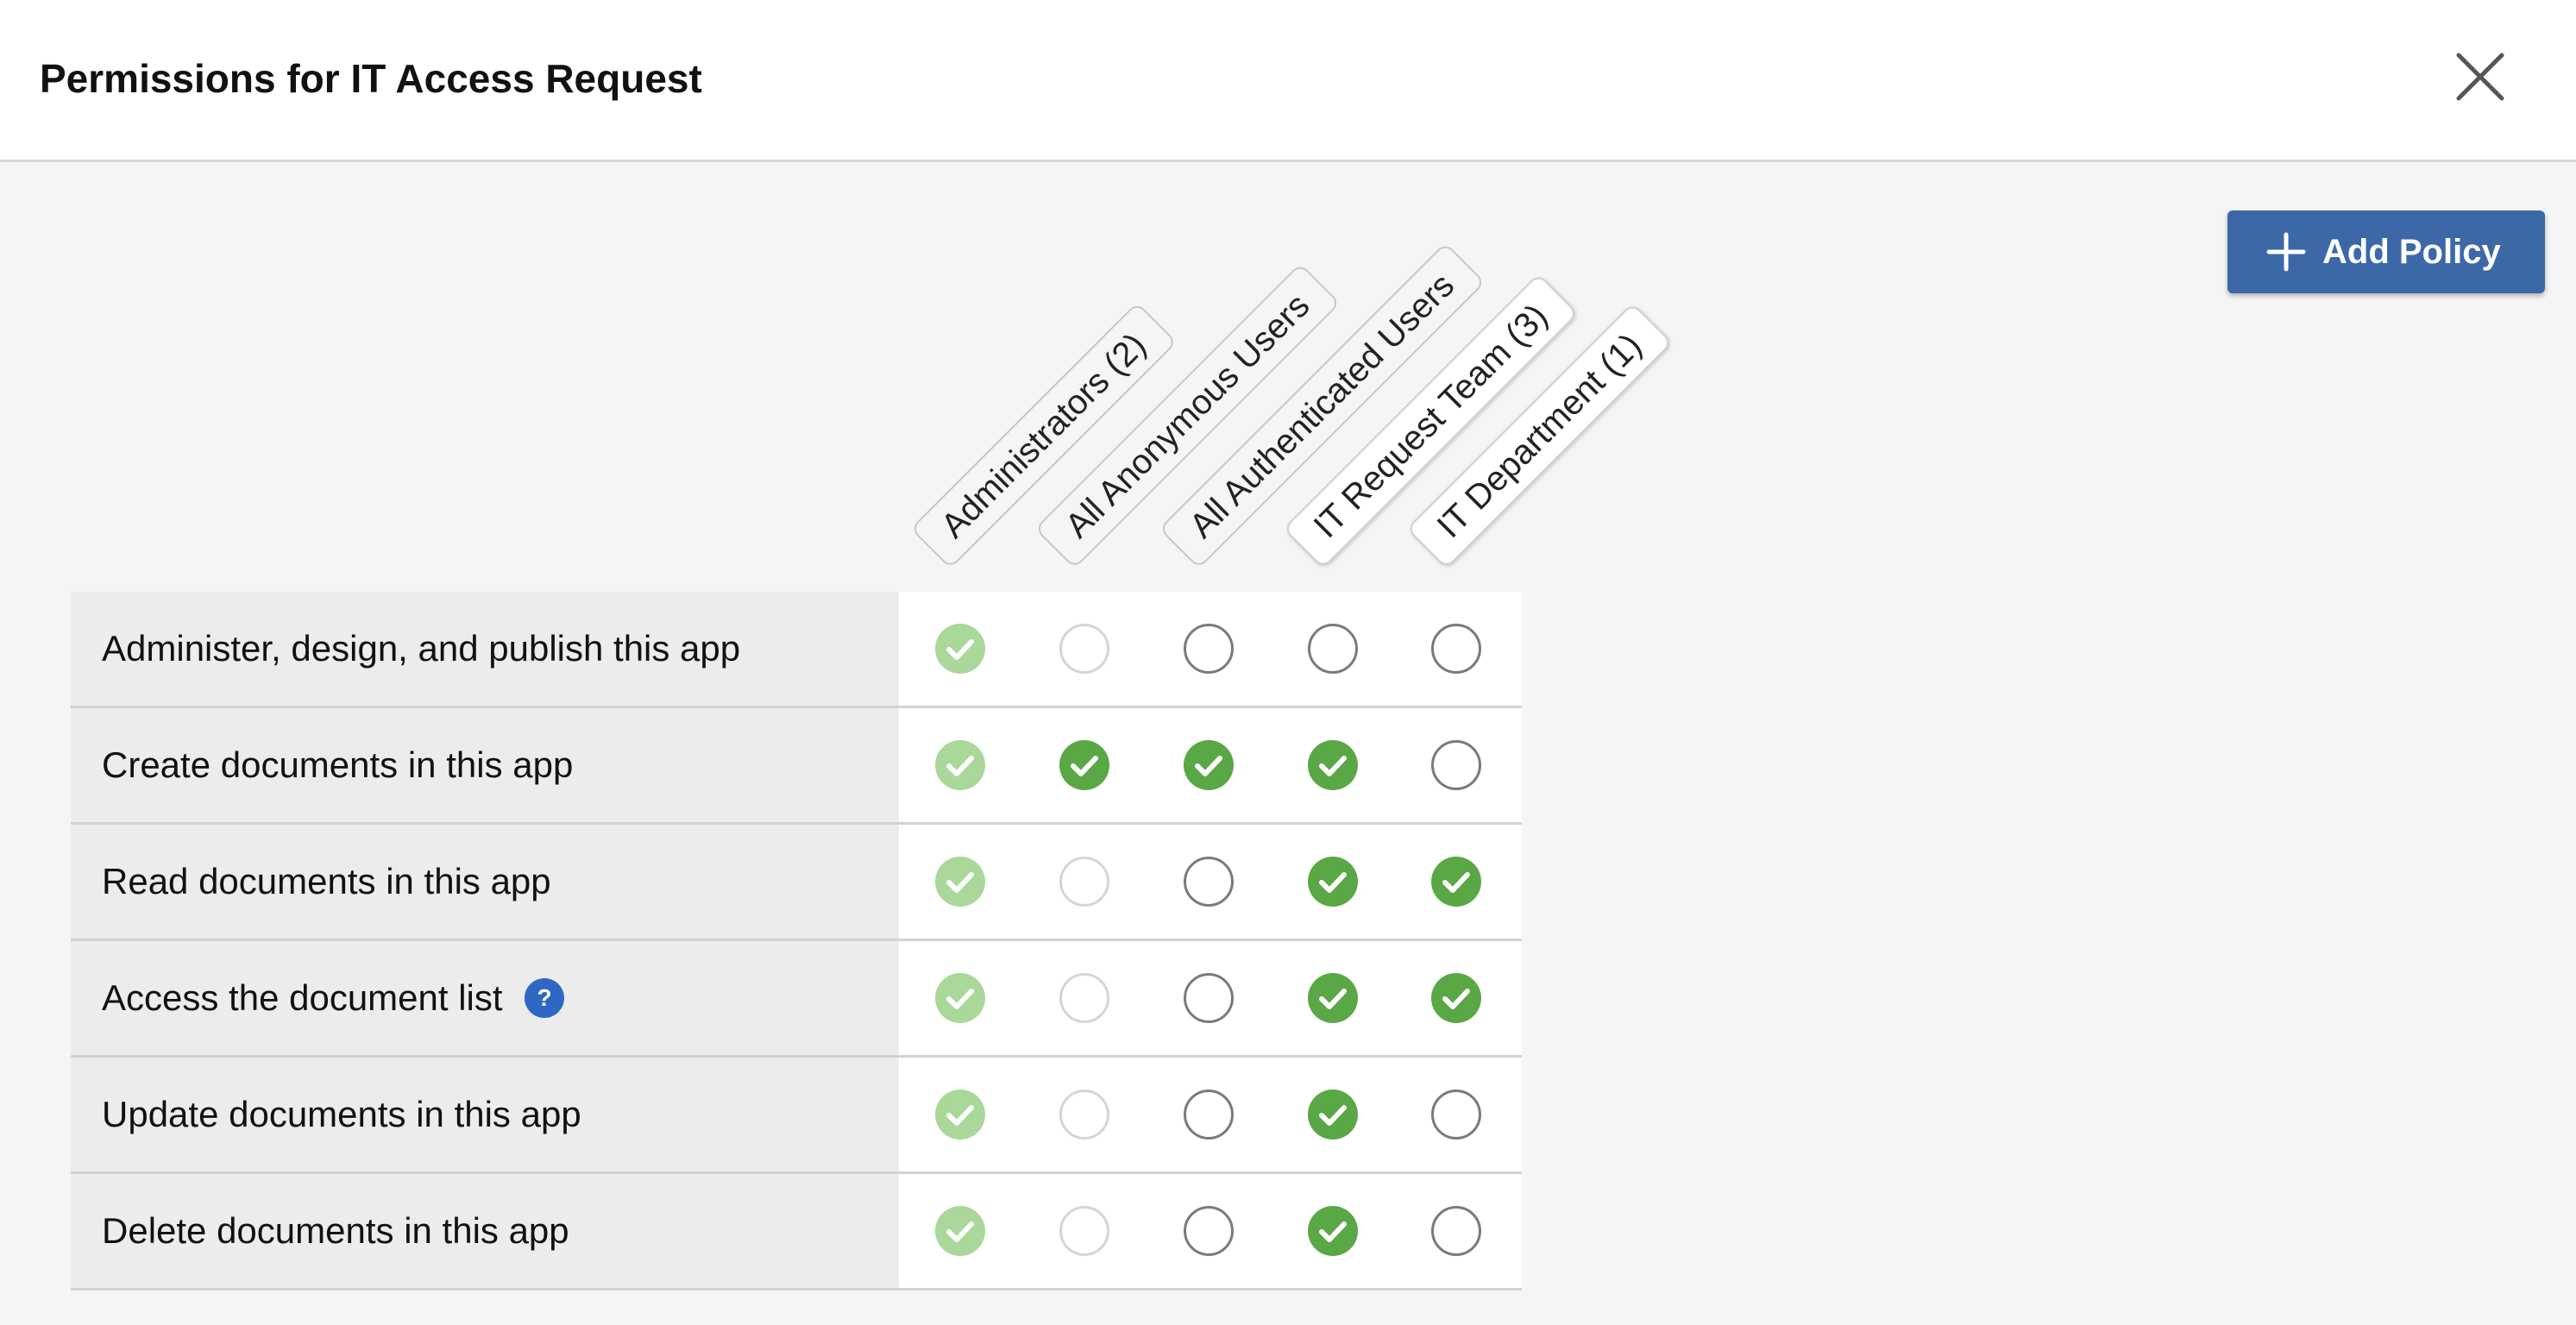 Image resolution: width=2576 pixels, height=1325 pixels. Describe the element at coordinates (421, 648) in the screenshot. I see `permission-label: Administer, design, and publish this app` at that location.